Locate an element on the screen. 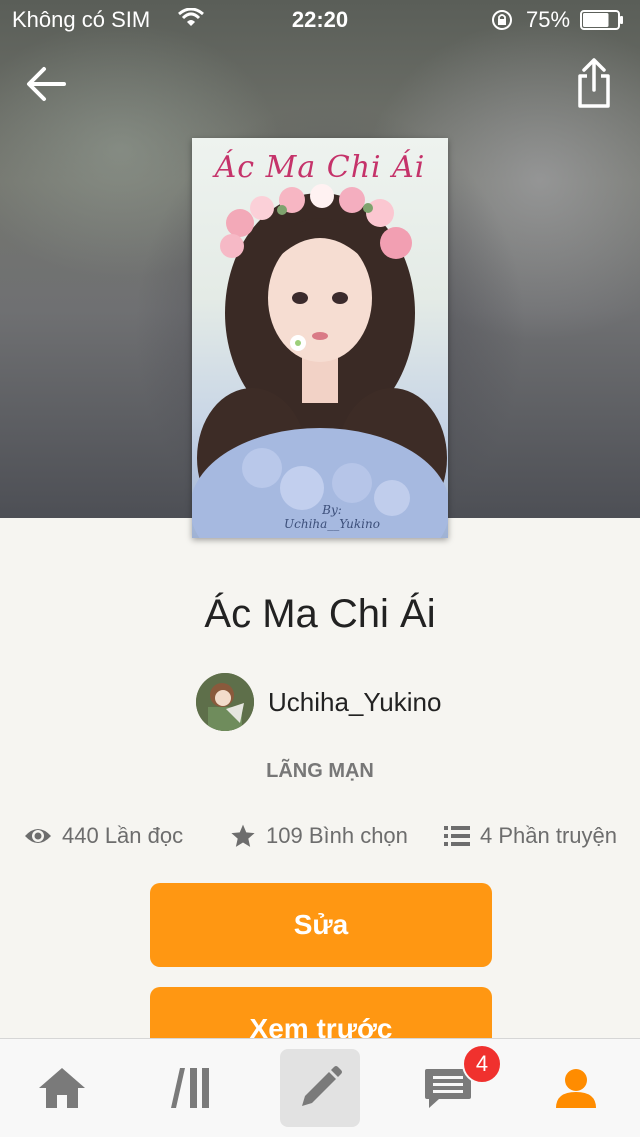 This screenshot has width=640, height=1137. tab-home is located at coordinates (62, 1088).